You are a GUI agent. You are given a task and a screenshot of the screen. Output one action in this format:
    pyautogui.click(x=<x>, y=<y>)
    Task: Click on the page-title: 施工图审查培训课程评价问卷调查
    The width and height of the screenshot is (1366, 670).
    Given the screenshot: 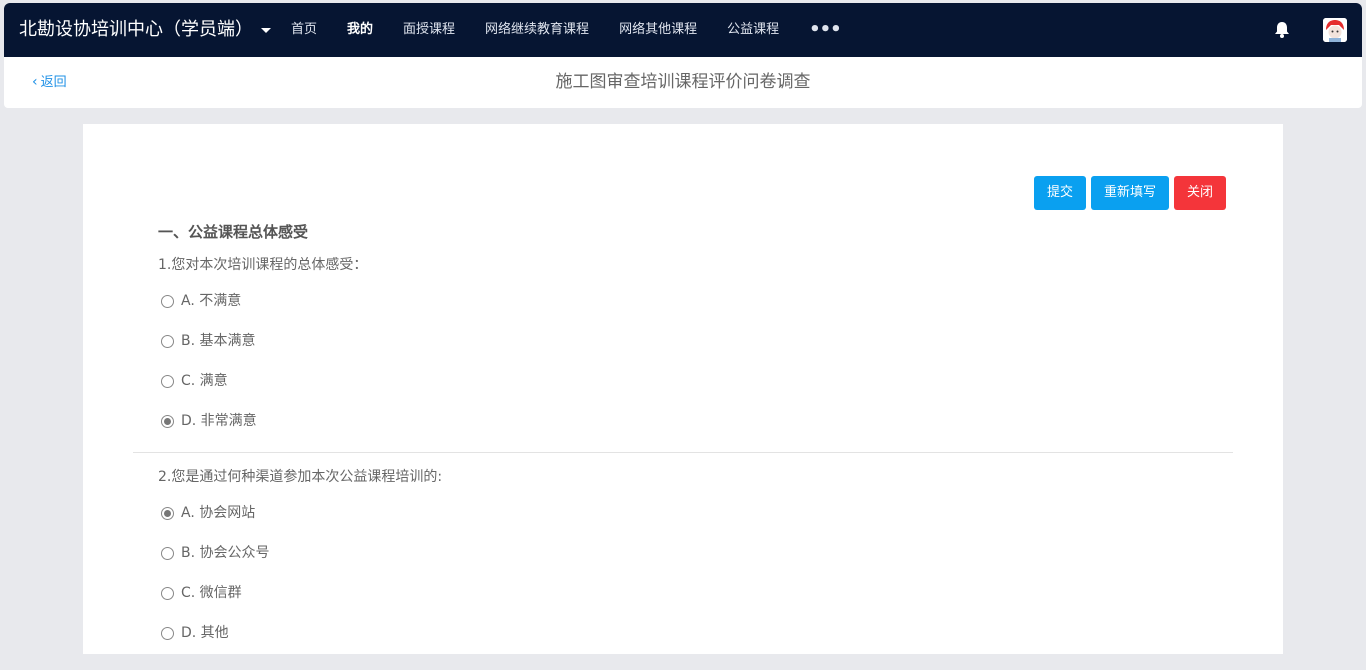 What is the action you would take?
    pyautogui.click(x=683, y=82)
    